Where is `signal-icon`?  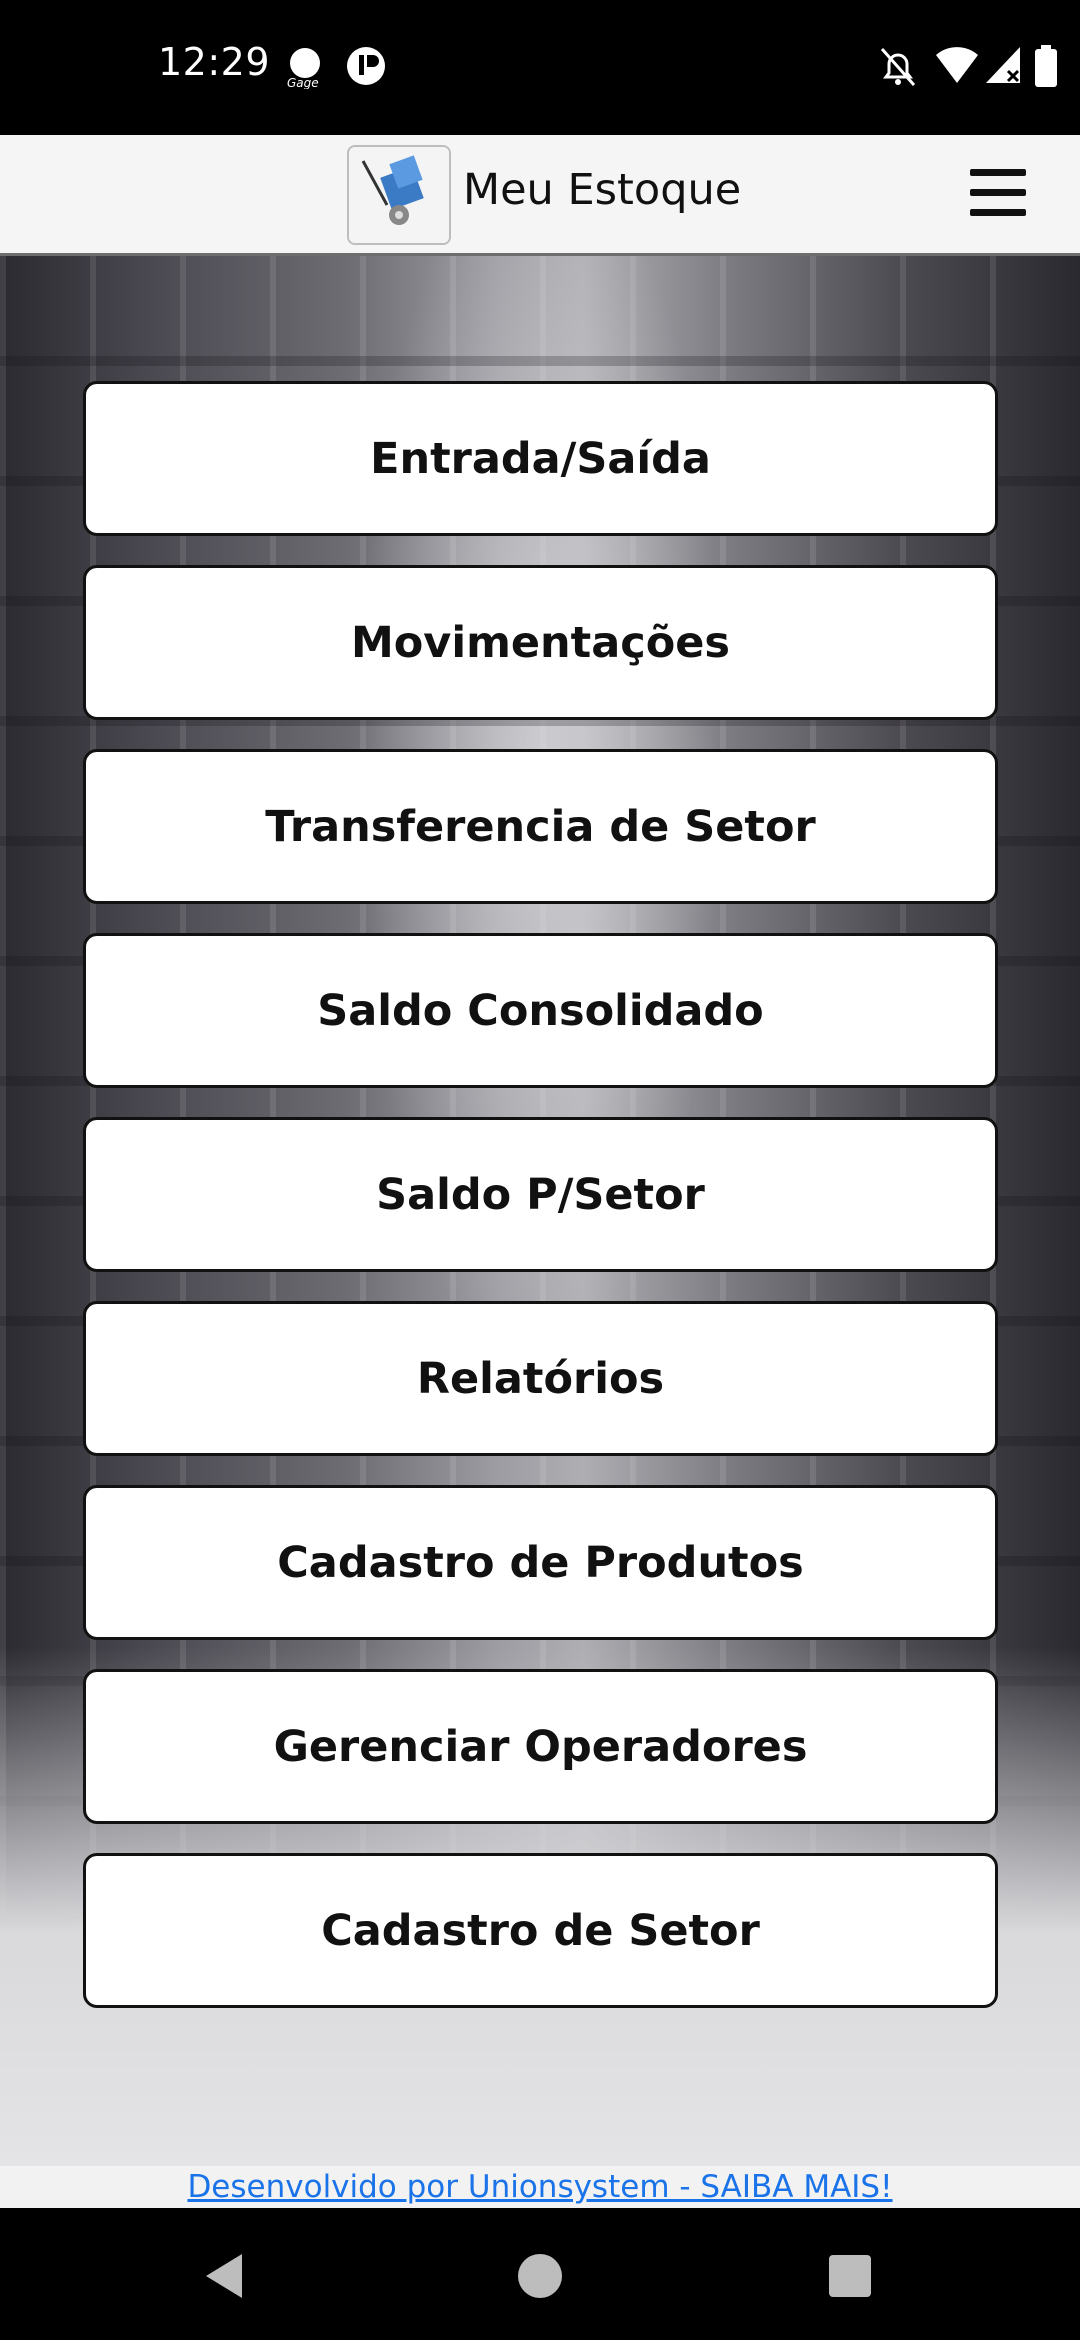 signal-icon is located at coordinates (1004, 67).